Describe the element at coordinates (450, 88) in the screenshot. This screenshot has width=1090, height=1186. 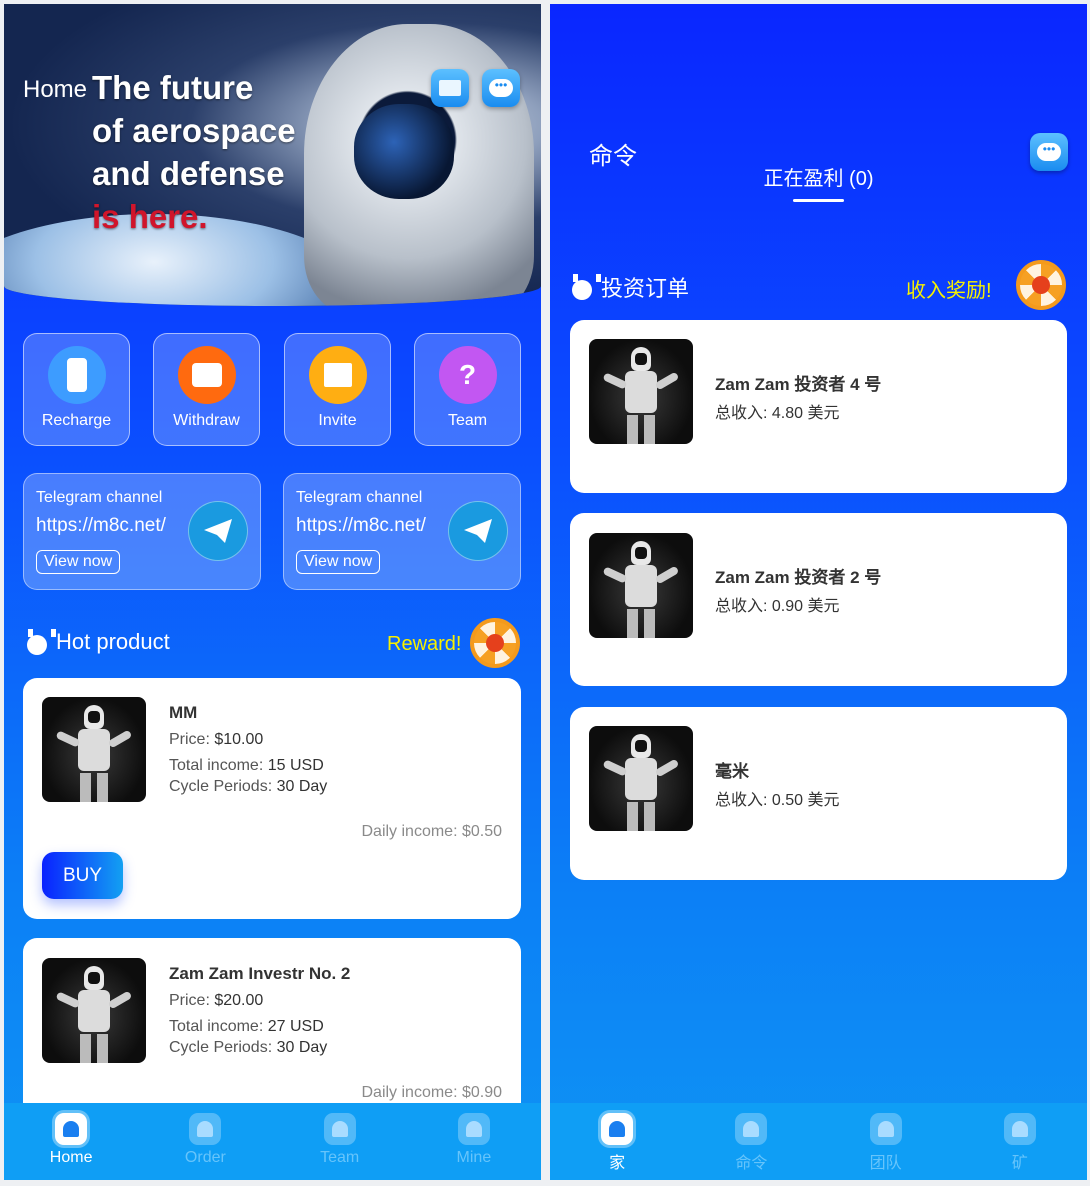
I see `mail-icon` at that location.